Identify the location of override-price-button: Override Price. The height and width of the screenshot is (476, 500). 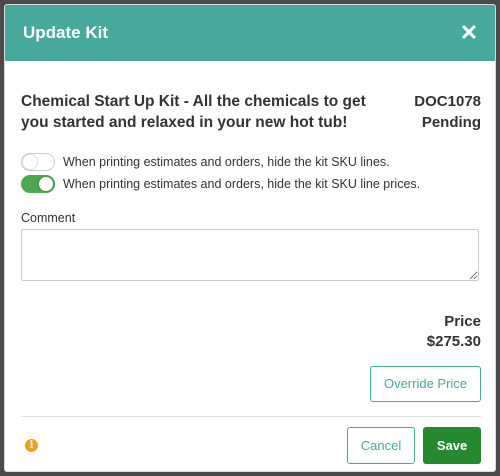
(425, 384).